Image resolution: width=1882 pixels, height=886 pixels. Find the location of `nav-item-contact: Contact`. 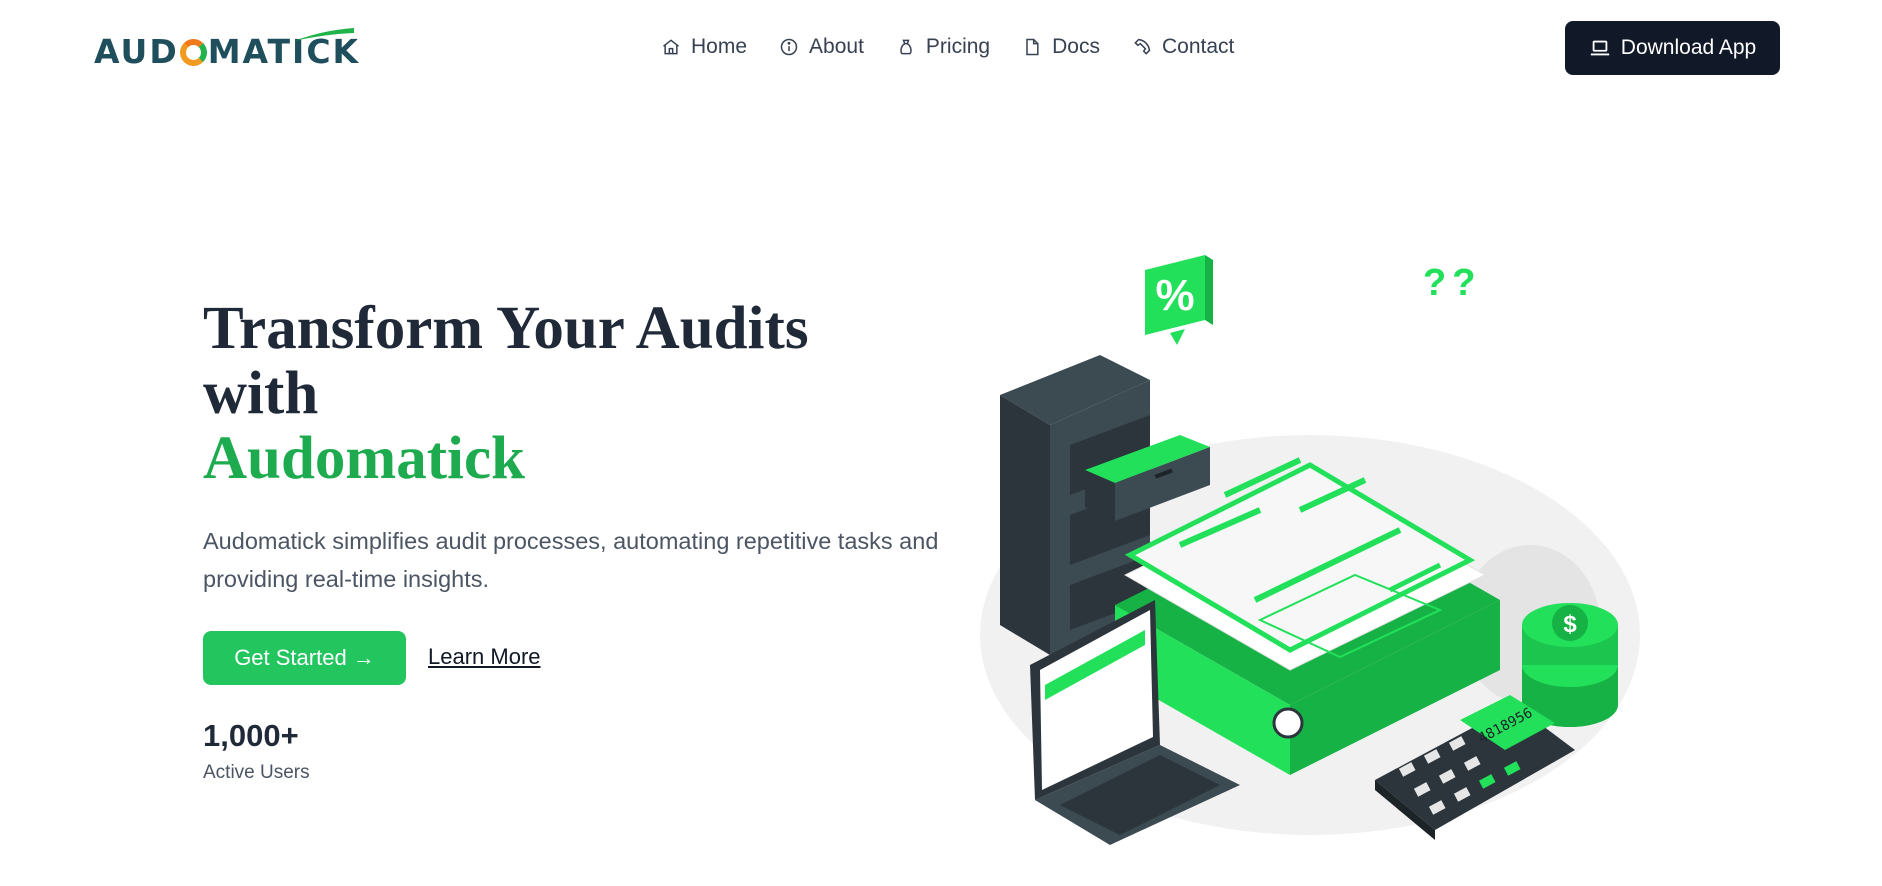

nav-item-contact: Contact is located at coordinates (1183, 47).